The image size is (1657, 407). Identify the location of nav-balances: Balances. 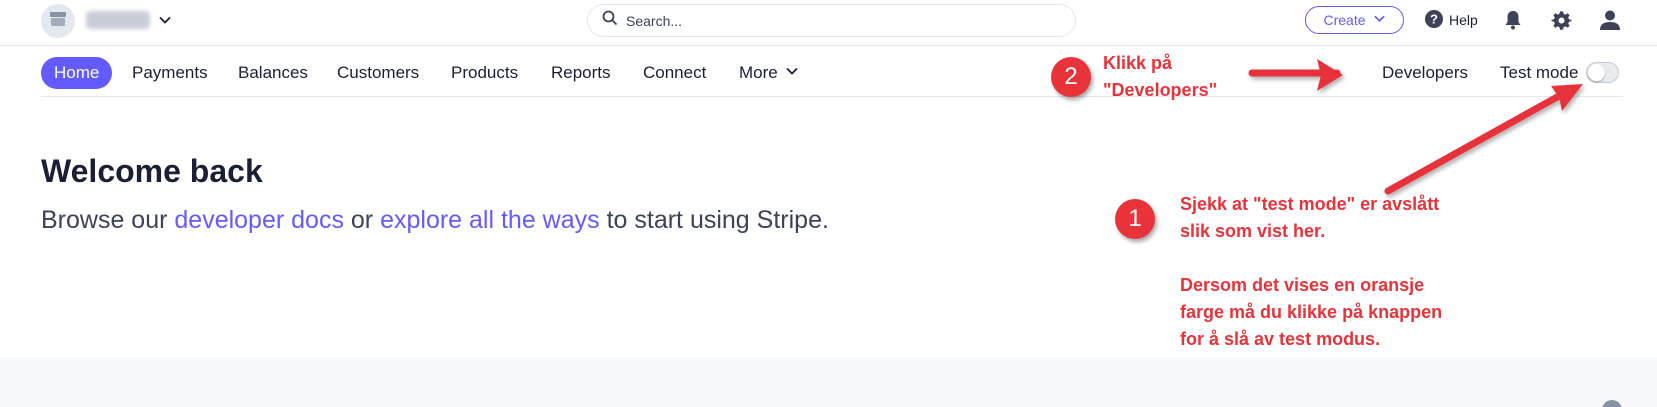
(273, 73).